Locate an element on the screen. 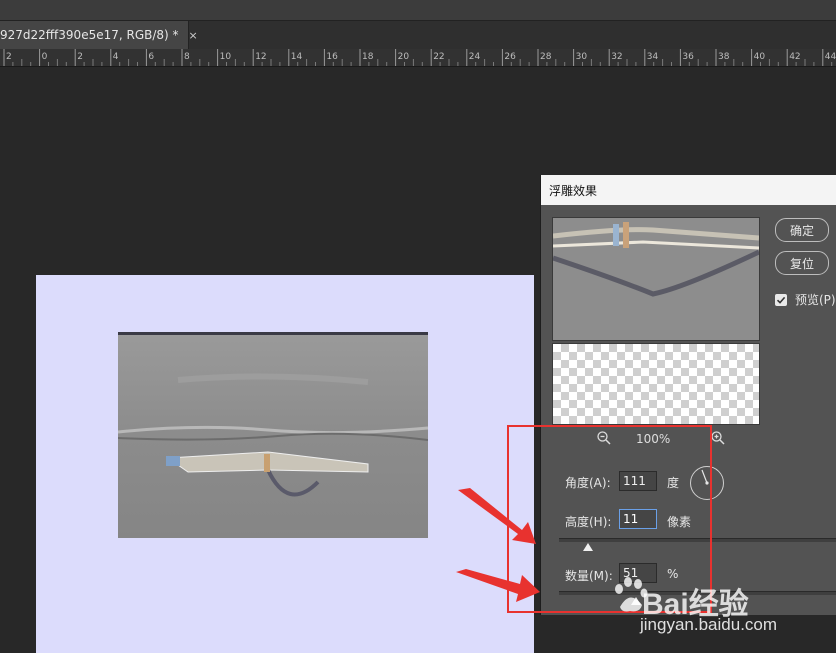 Image resolution: width=836 pixels, height=653 pixels. preview-label: 预览(P) is located at coordinates (815, 300).